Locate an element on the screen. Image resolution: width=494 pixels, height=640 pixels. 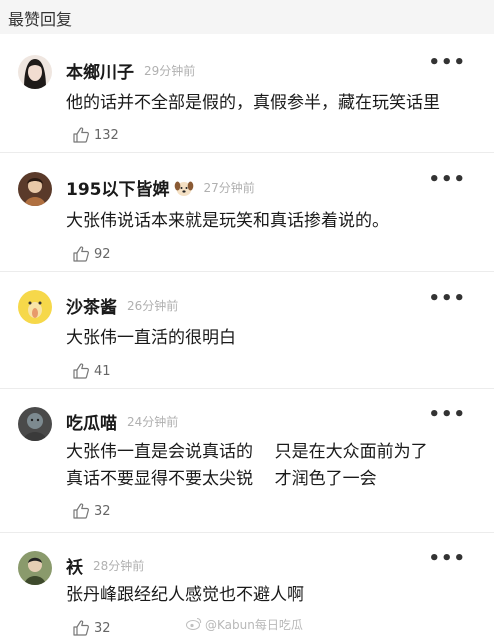
watermark-text: @Kabun每日吃瓜 is located at coordinates (254, 625).